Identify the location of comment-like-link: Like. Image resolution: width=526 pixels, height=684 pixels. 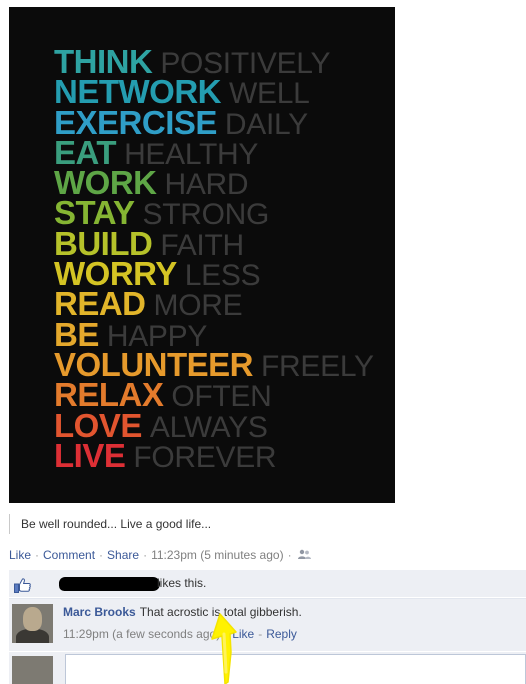
(243, 634).